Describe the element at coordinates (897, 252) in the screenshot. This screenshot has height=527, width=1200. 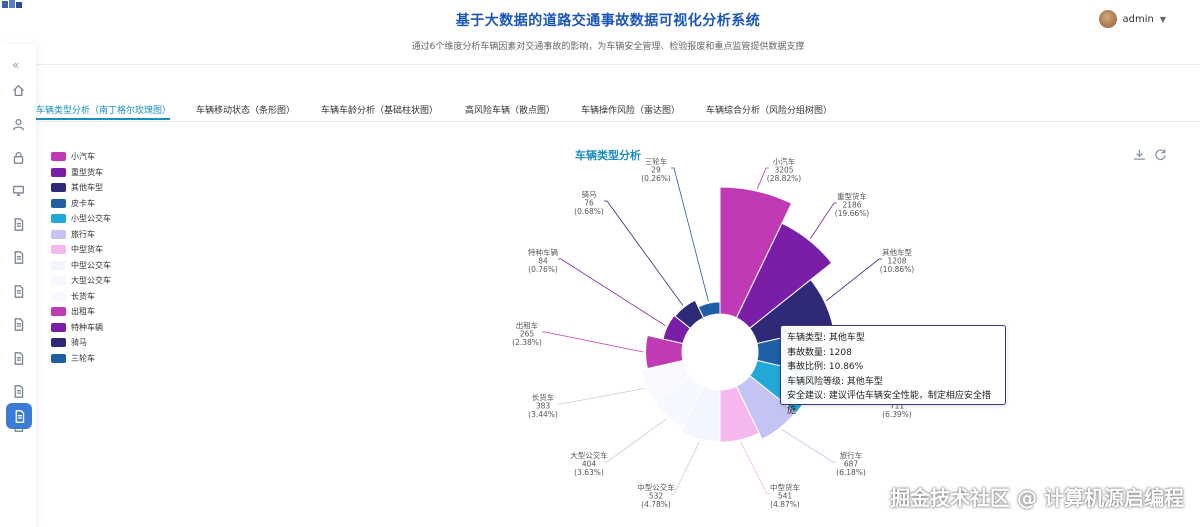
I see `slice-label: 其他车型` at that location.